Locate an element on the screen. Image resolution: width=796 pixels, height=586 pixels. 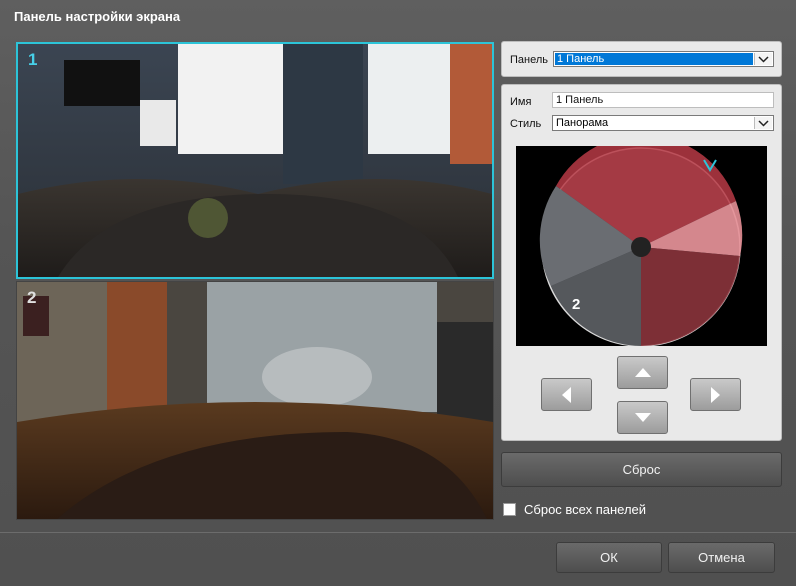
arrow-down-icon is located at coordinates (642, 417).